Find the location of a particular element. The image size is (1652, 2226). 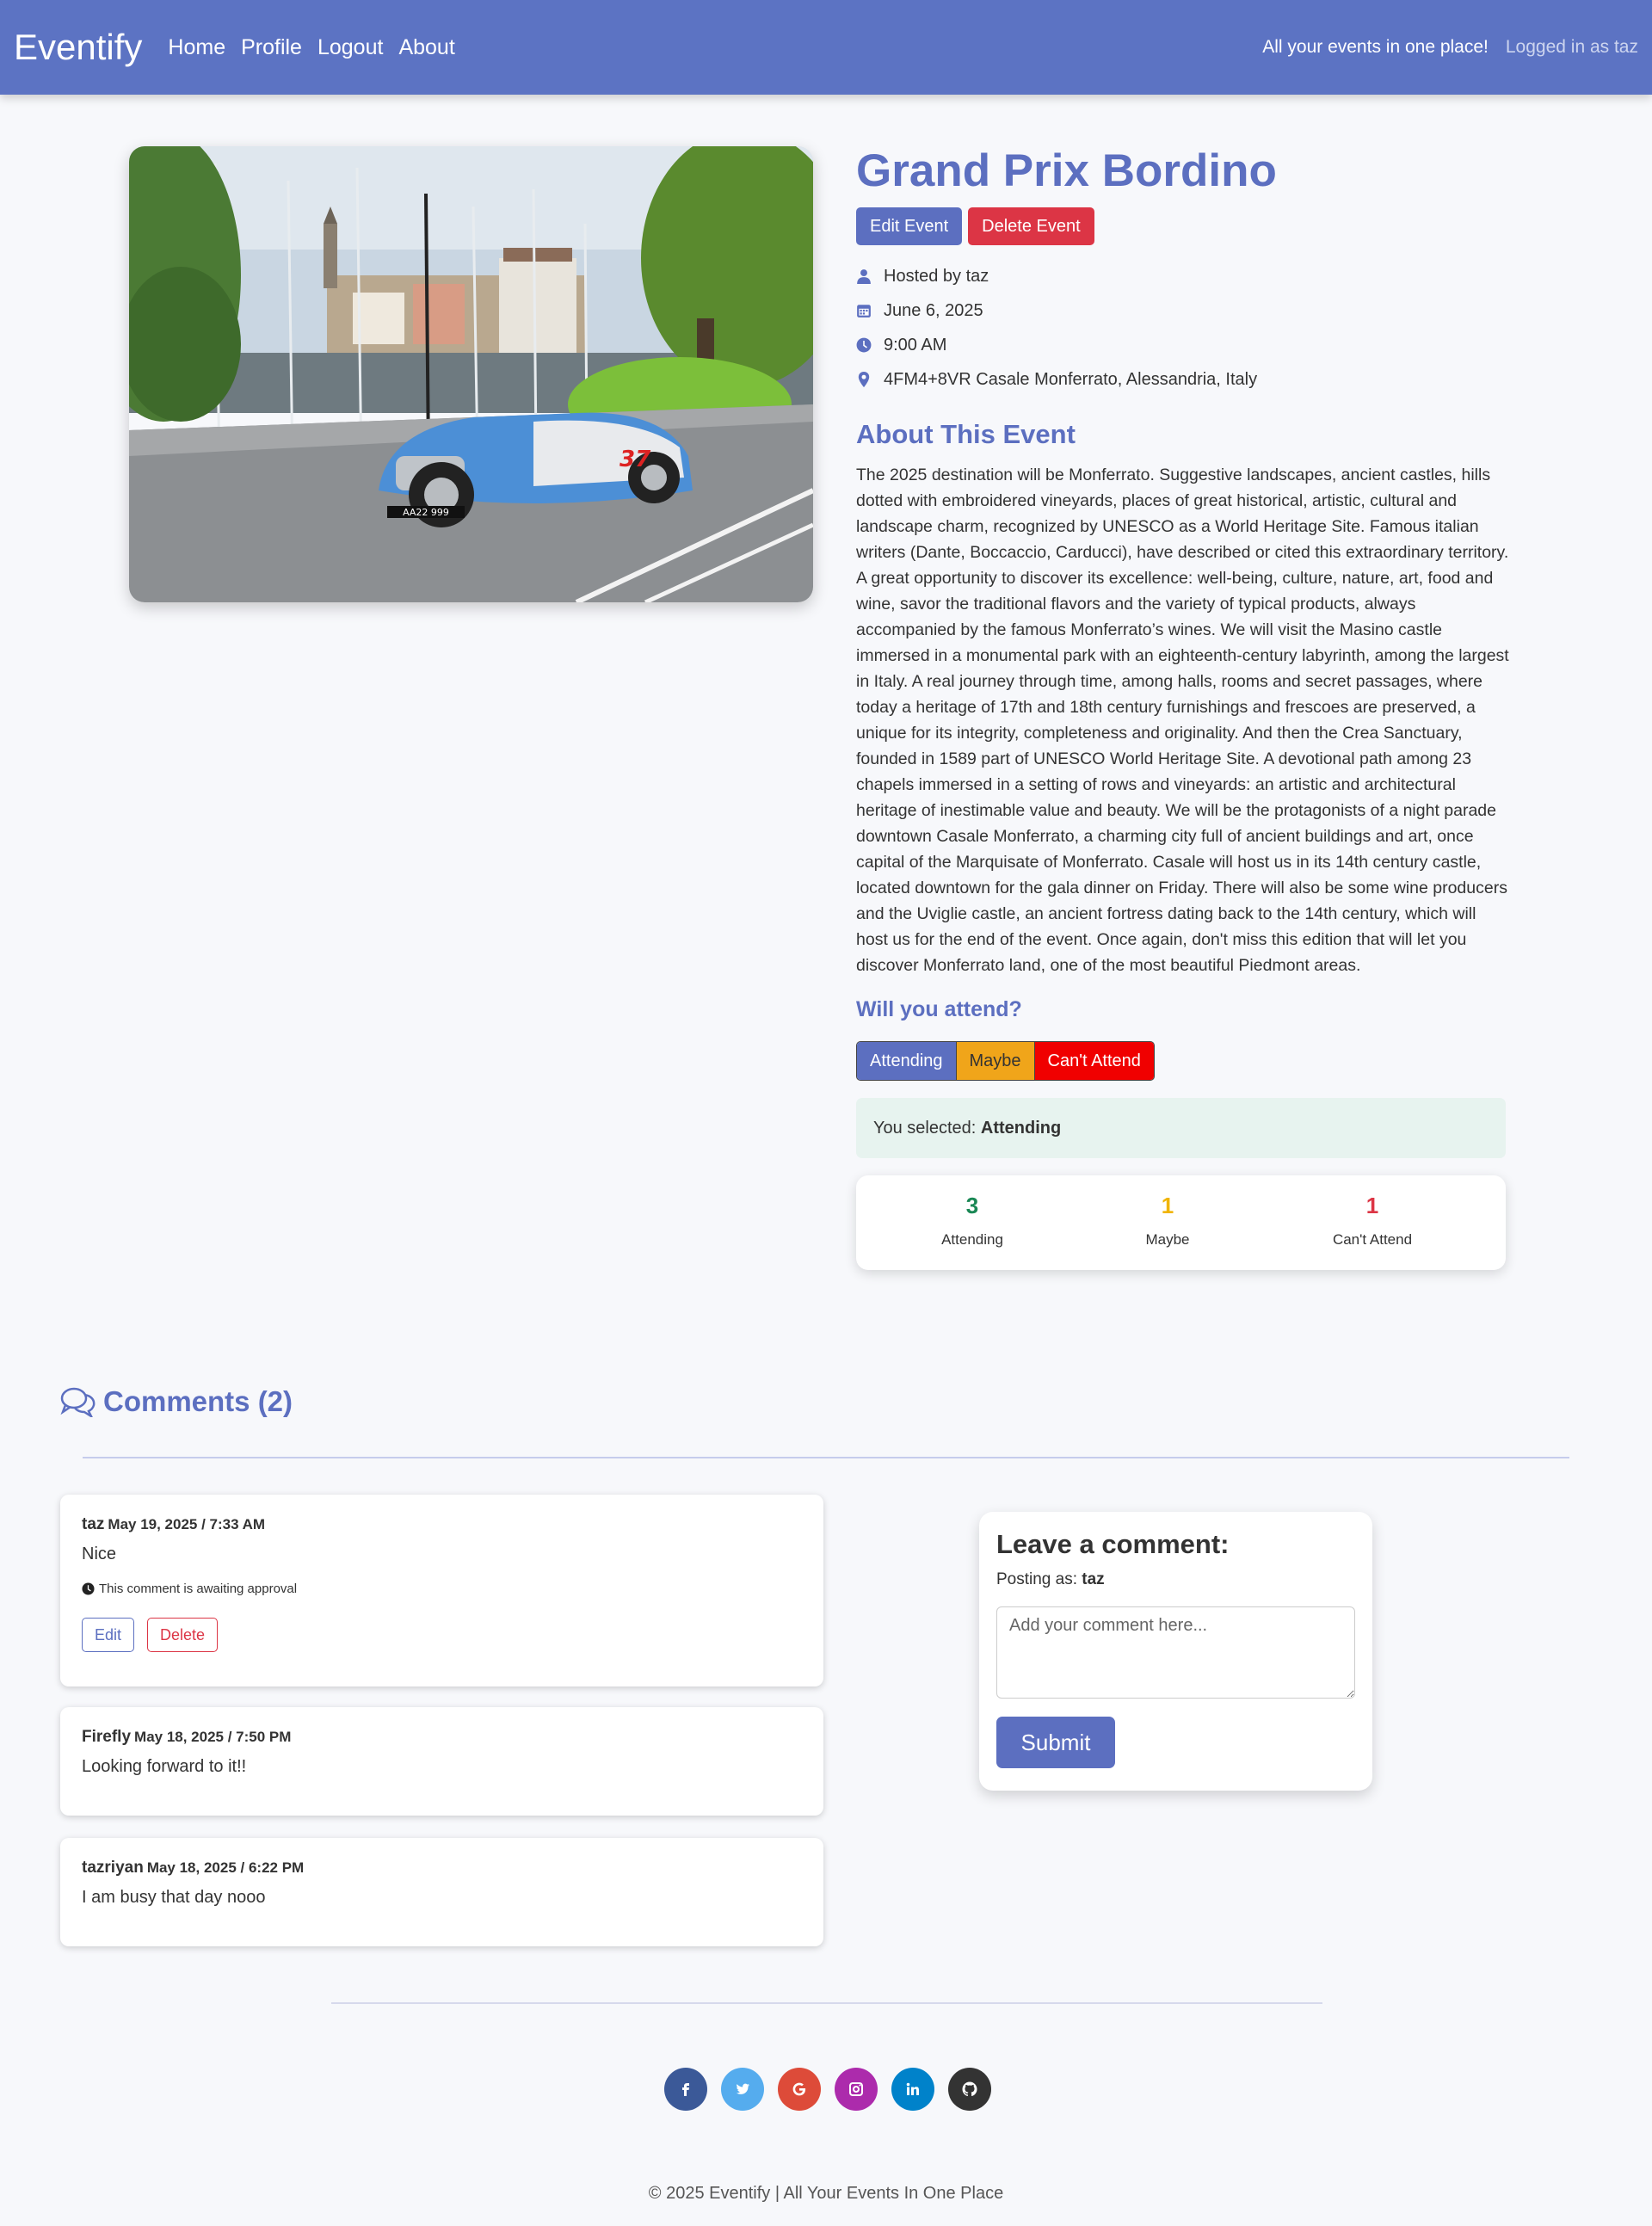

comment-header: taz May 19, 2025 / 7:33 AM is located at coordinates (442, 1524).